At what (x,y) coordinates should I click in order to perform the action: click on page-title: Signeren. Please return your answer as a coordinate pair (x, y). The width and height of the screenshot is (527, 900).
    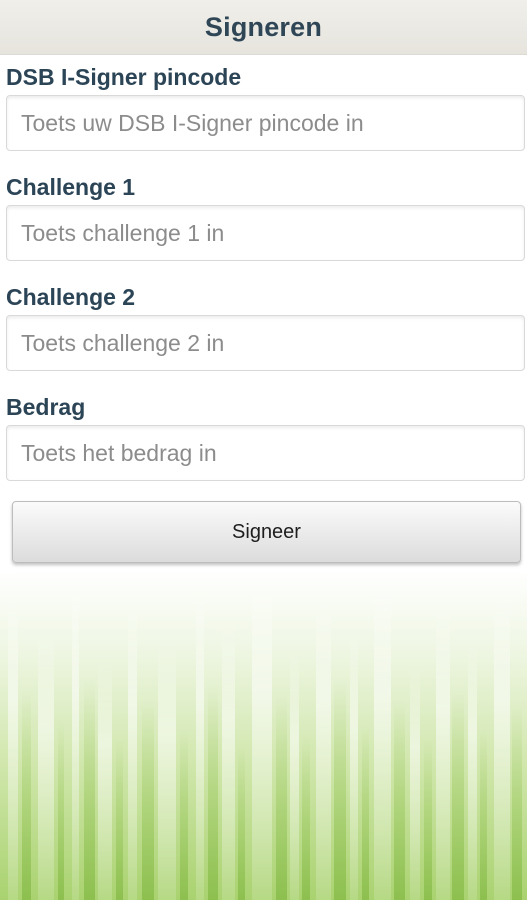
    Looking at the image, I should click on (263, 26).